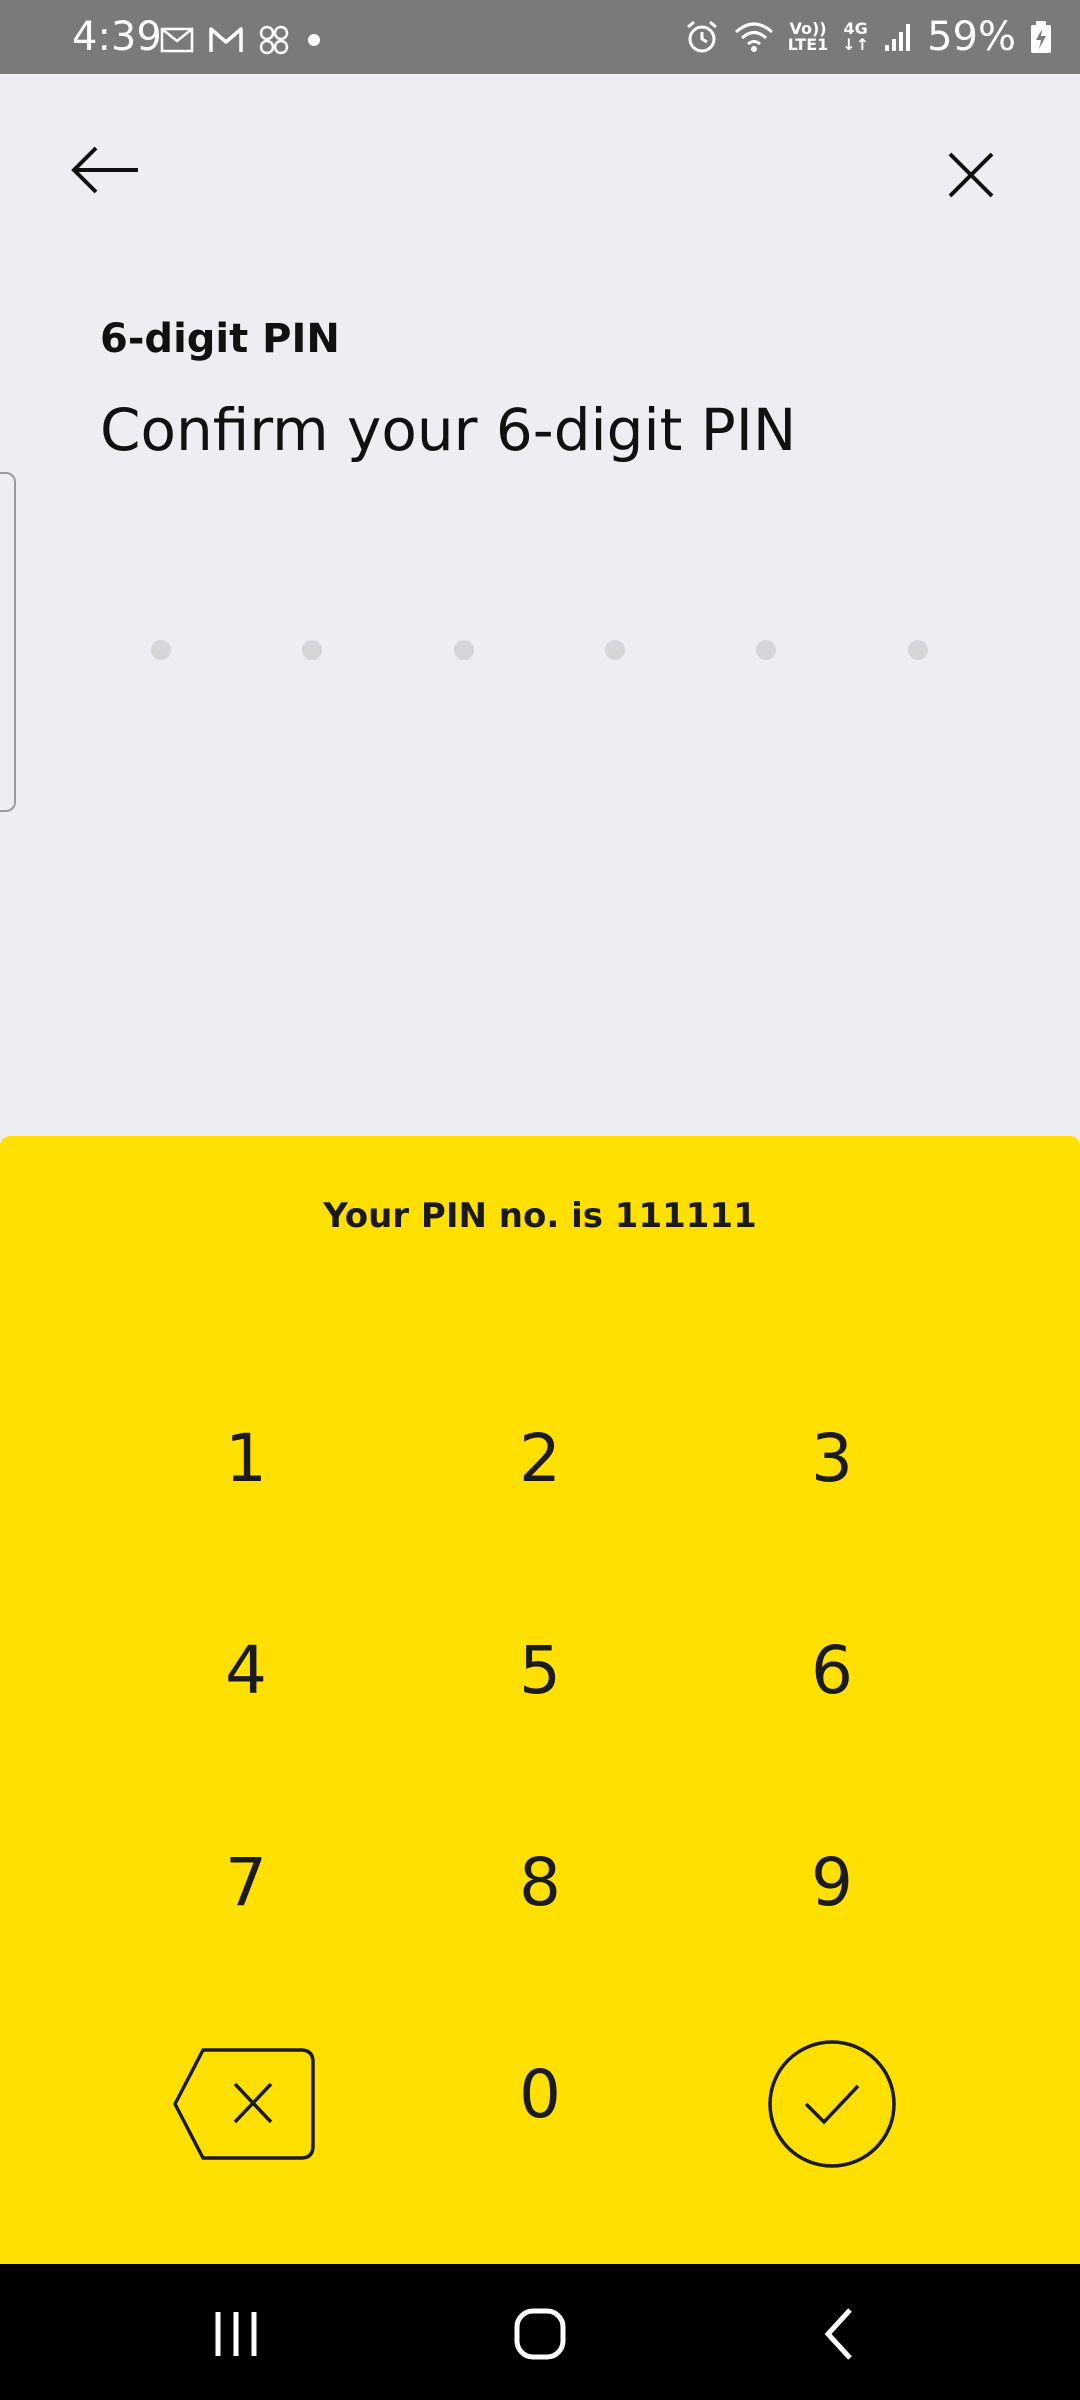  I want to click on backspace-icon, so click(244, 2104).